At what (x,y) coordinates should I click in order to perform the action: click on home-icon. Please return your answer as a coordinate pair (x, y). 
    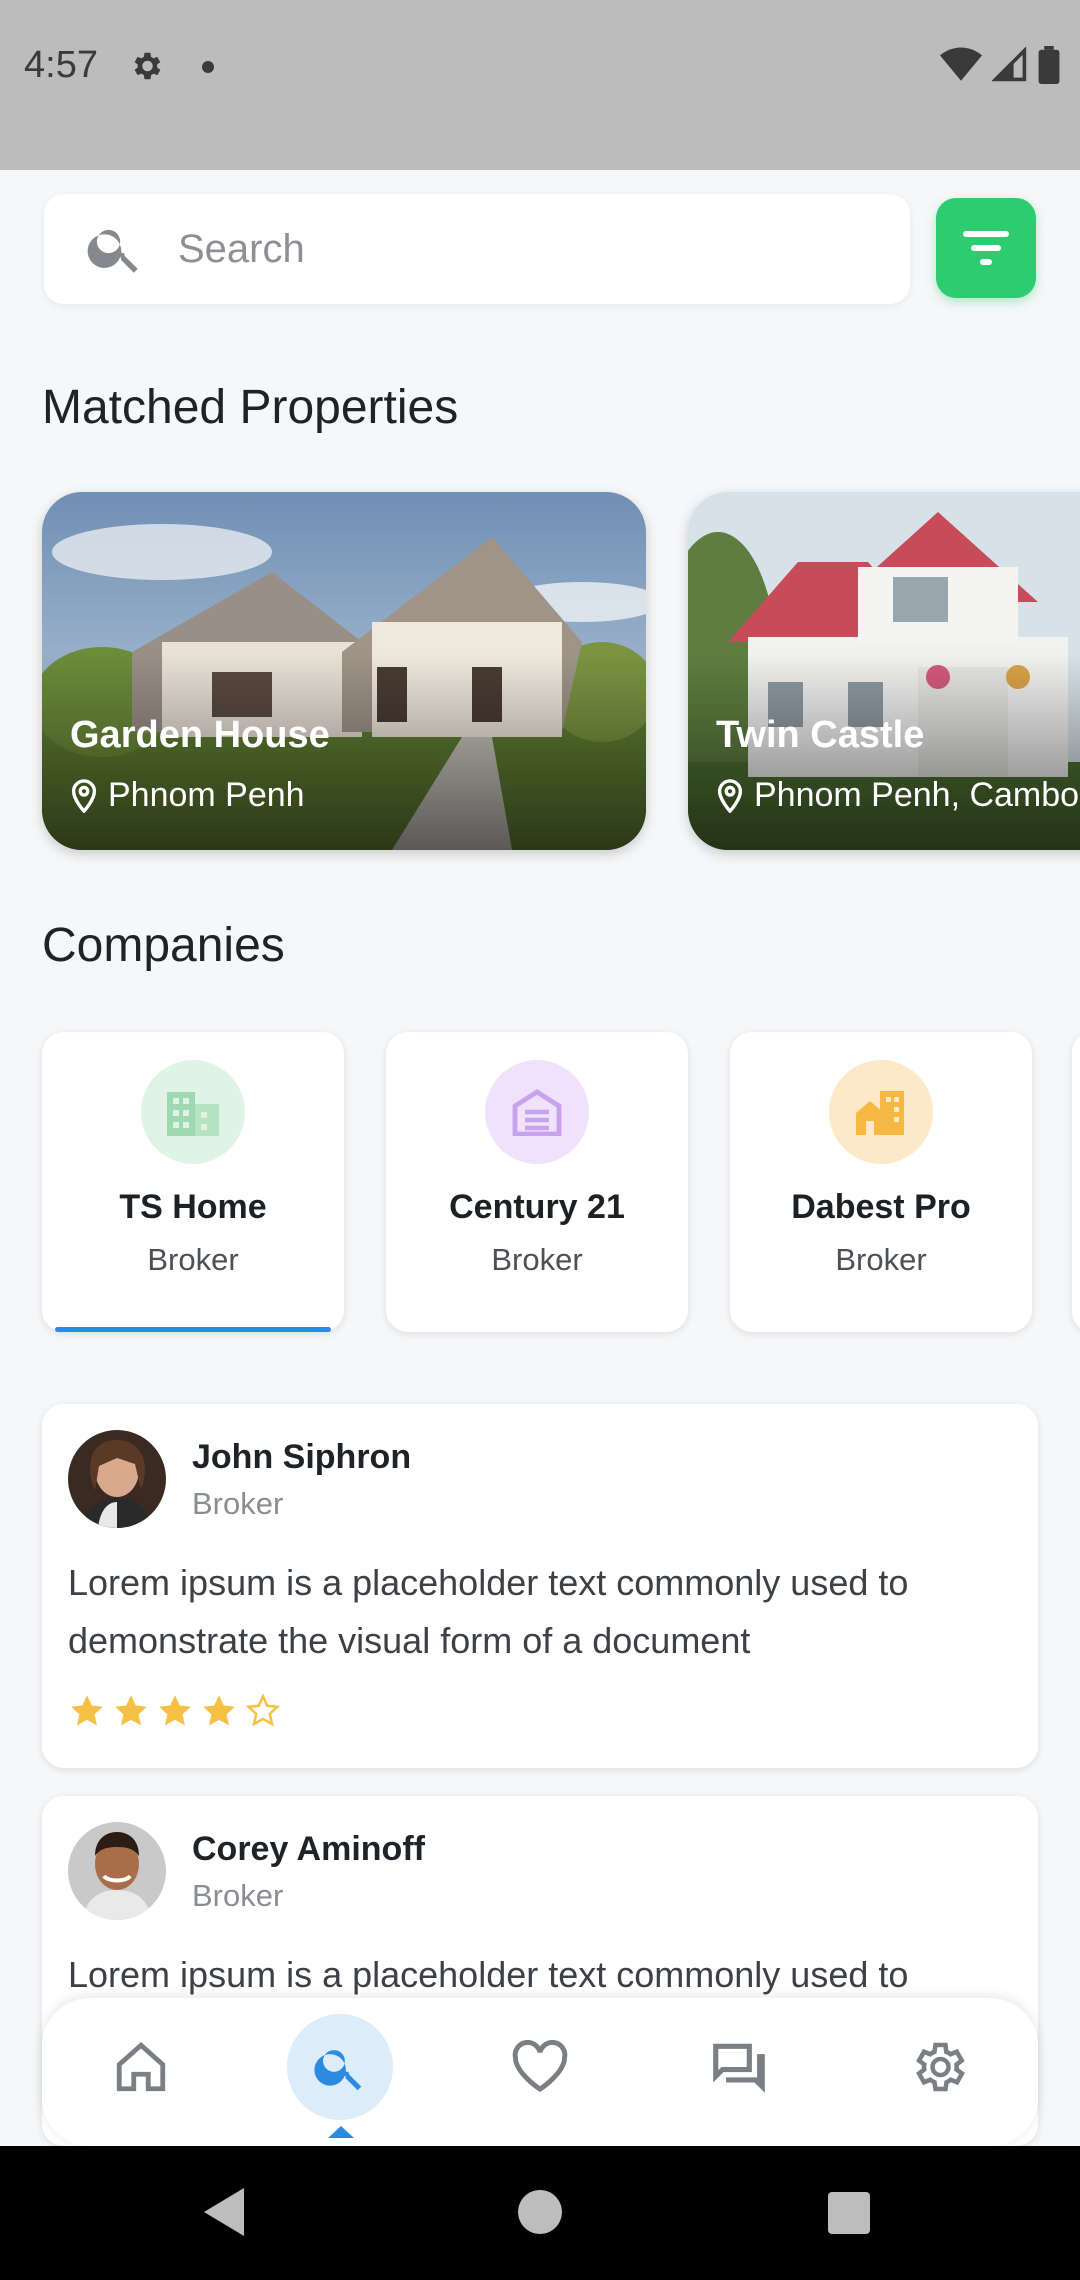
    Looking at the image, I should click on (141, 2067).